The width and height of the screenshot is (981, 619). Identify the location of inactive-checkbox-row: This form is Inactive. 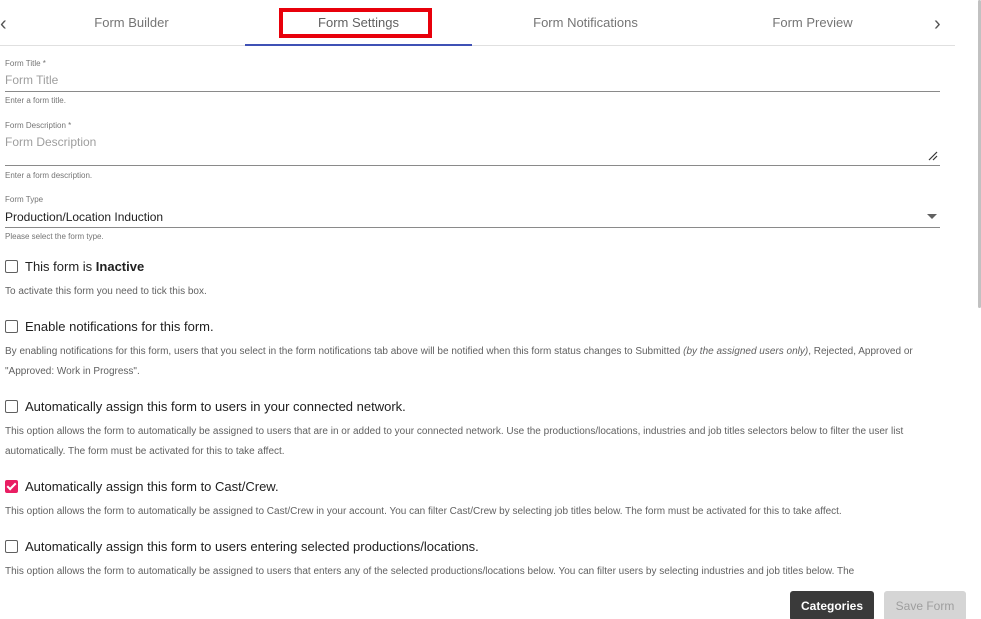
(74, 266).